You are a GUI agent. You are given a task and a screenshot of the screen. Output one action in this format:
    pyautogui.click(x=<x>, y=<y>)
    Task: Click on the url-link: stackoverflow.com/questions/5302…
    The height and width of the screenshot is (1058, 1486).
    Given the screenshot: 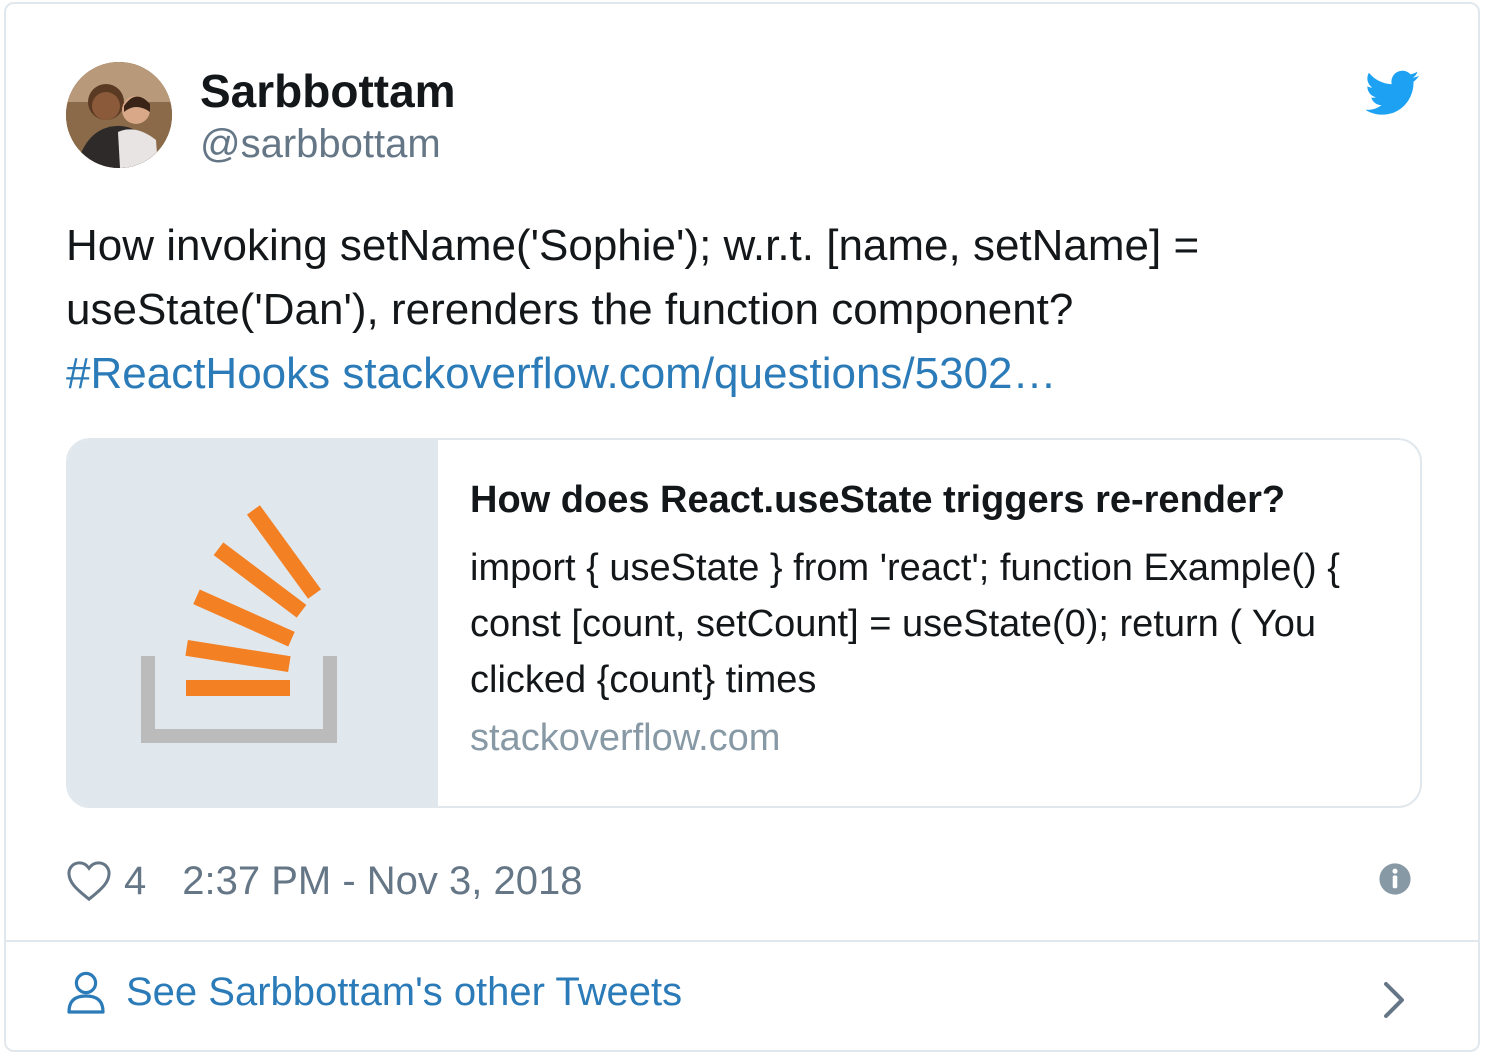 What is the action you would take?
    pyautogui.click(x=699, y=373)
    